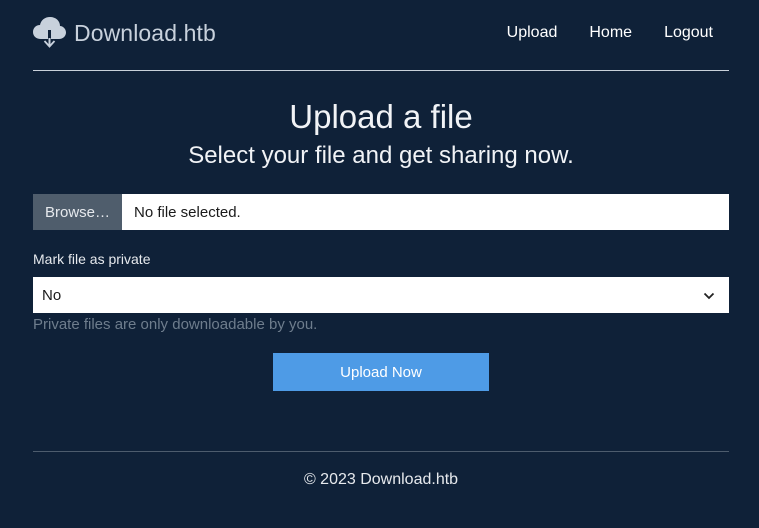 The height and width of the screenshot is (528, 759). Describe the element at coordinates (381, 479) in the screenshot. I see `footer-copyright: © 2023 Download.htb` at that location.